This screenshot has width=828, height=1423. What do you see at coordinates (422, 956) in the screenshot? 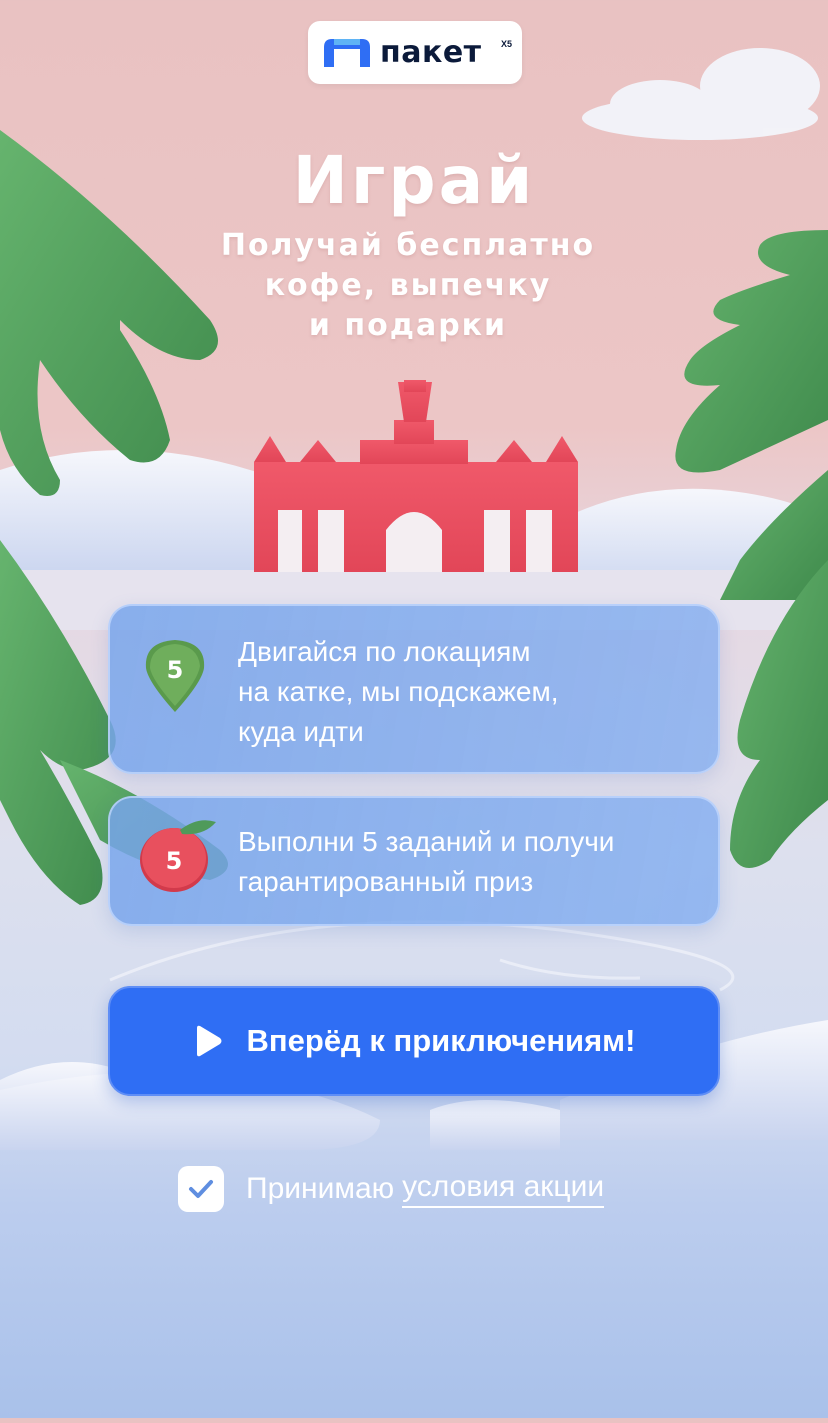
I see `skating-track` at bounding box center [422, 956].